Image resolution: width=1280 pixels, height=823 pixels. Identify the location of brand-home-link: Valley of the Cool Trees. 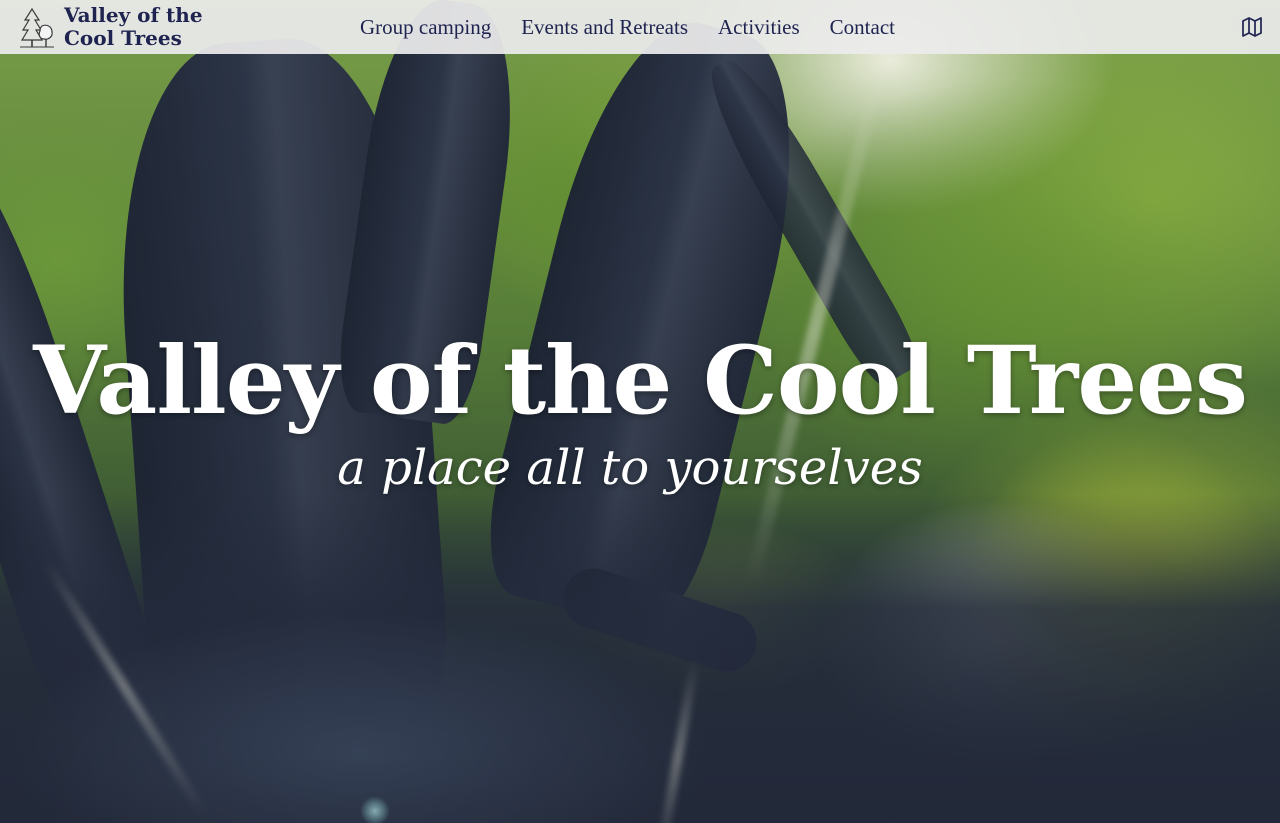
(134, 27).